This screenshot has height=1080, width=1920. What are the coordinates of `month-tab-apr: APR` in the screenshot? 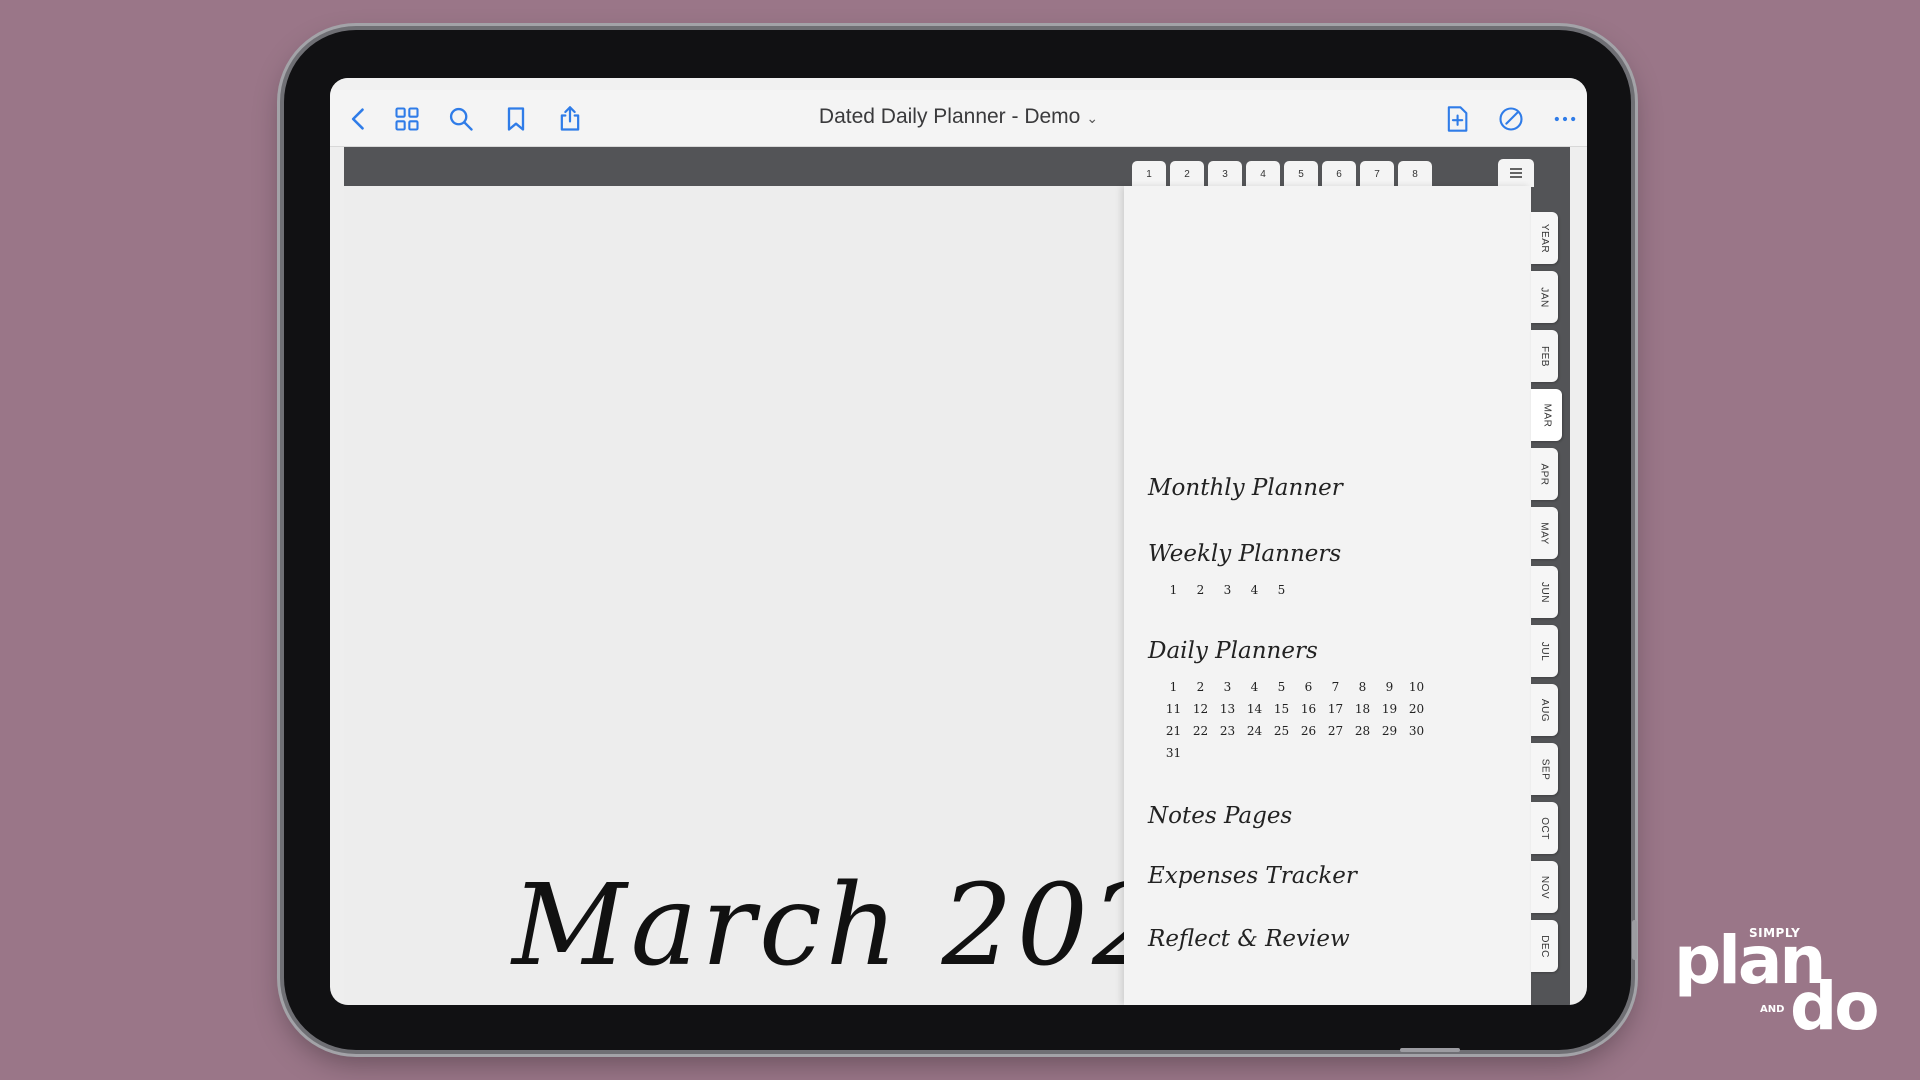 It's located at (1544, 474).